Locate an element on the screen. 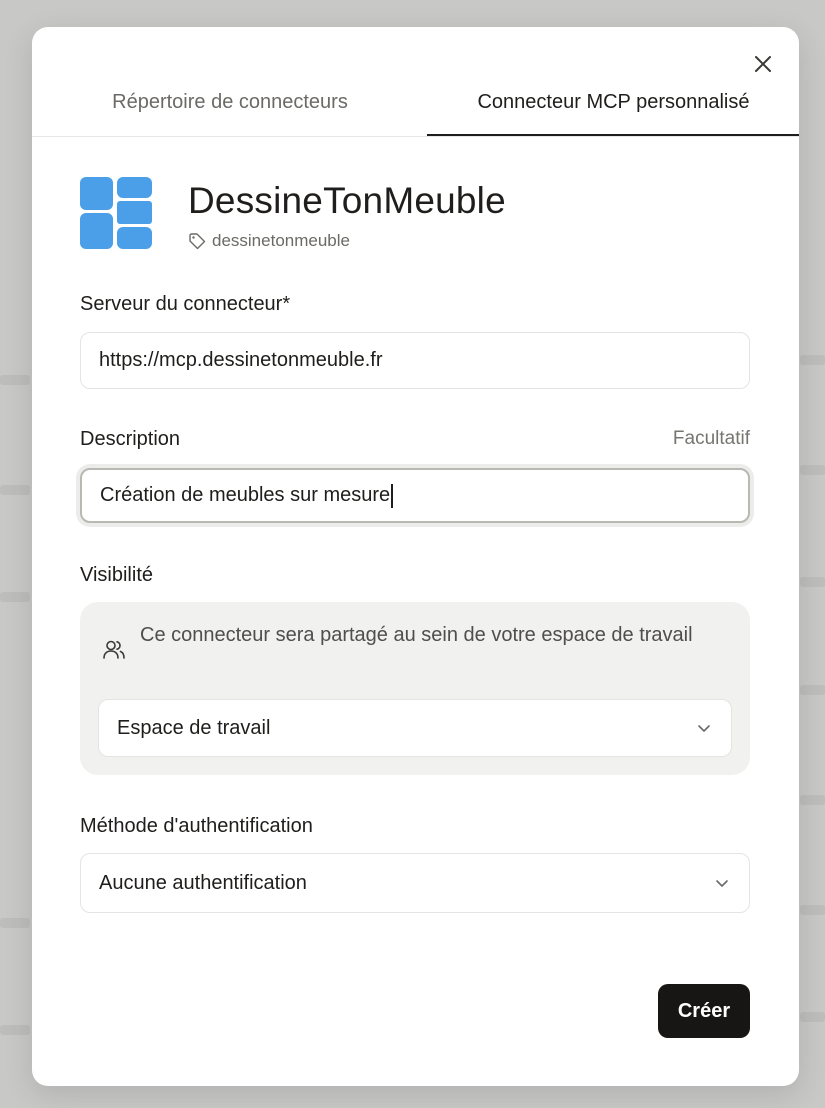 The height and width of the screenshot is (1108, 825). visibility-select: Espace de travail is located at coordinates (415, 728).